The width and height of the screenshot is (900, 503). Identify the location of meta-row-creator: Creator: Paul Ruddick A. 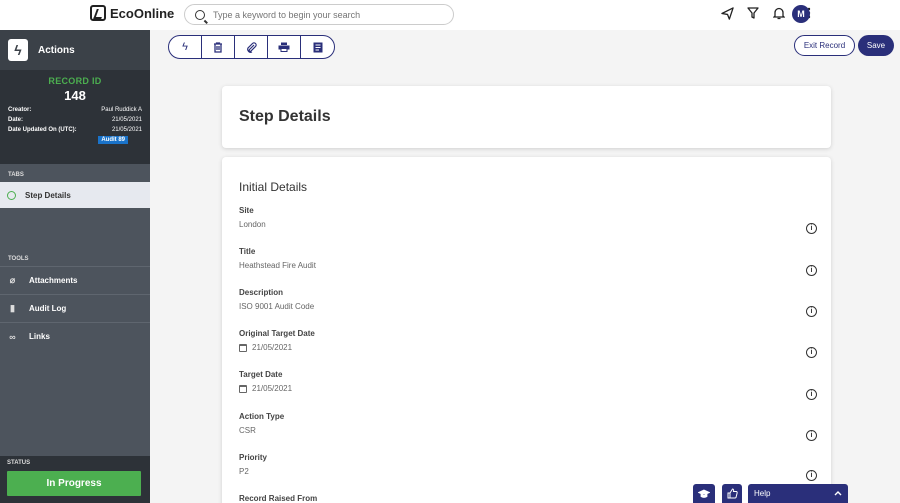
(75, 110).